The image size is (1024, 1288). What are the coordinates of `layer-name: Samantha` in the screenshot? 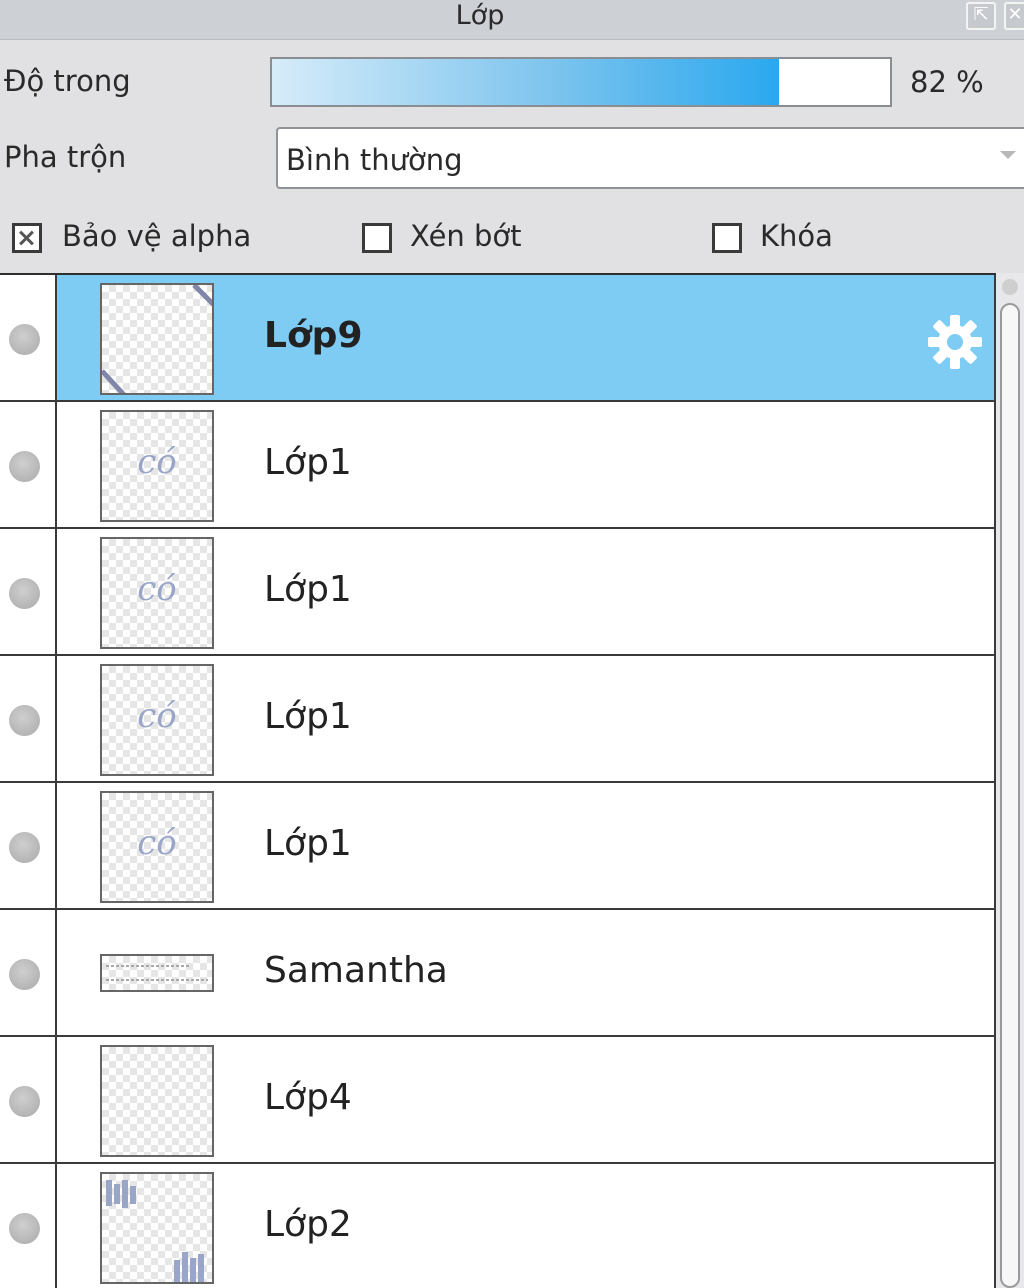 It's located at (356, 970).